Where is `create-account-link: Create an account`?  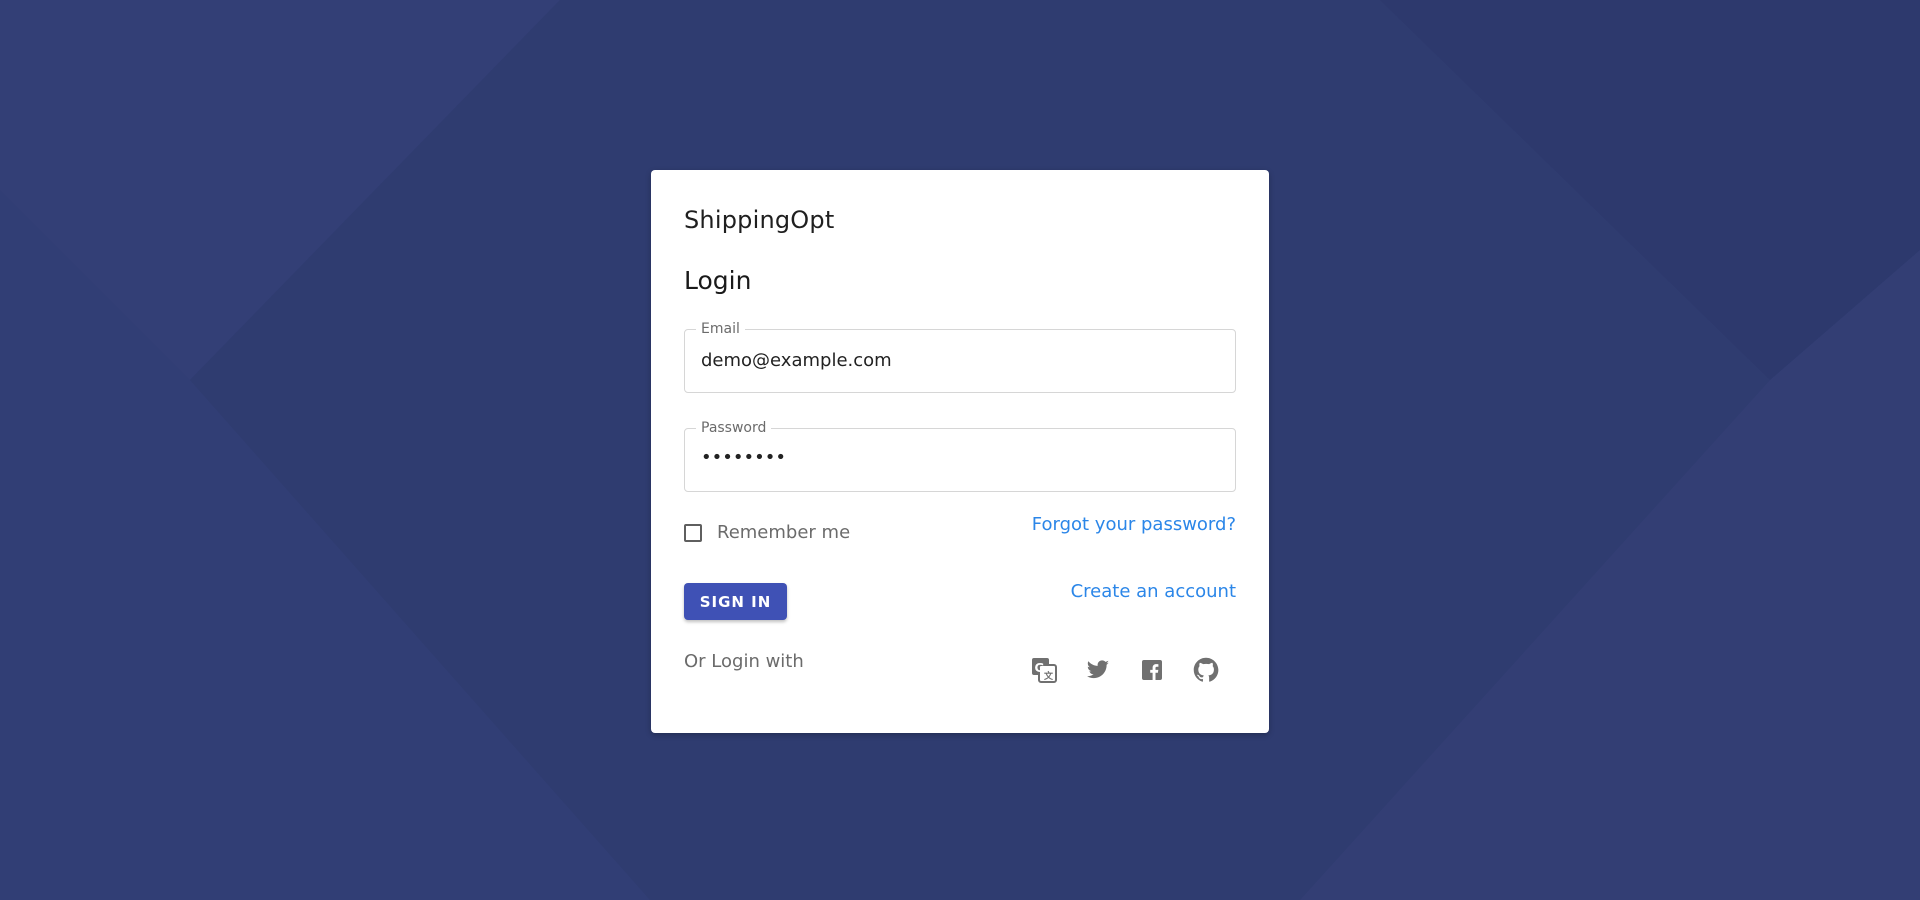
create-account-link: Create an account is located at coordinates (1153, 591).